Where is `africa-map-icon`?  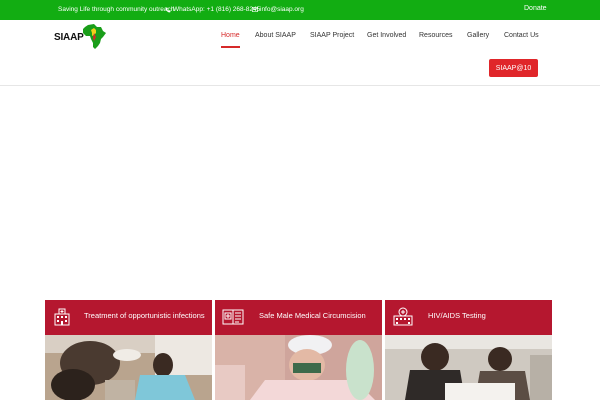
africa-map-icon is located at coordinates (94, 36).